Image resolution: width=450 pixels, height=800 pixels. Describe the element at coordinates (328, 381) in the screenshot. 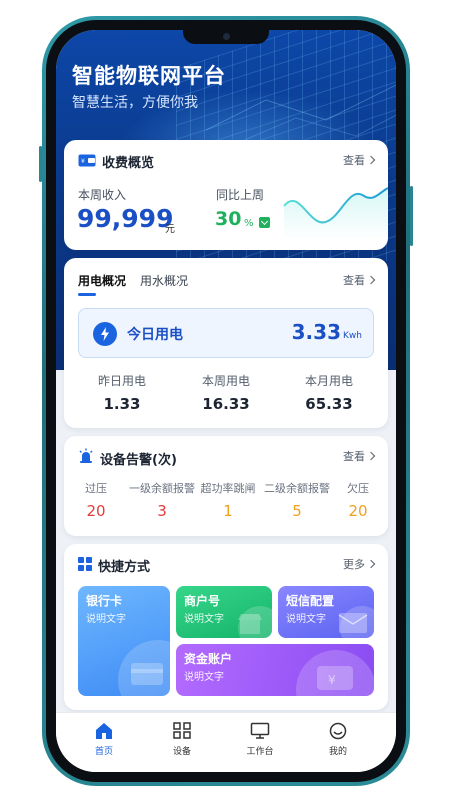

I see `stat-label: 本月用电` at that location.